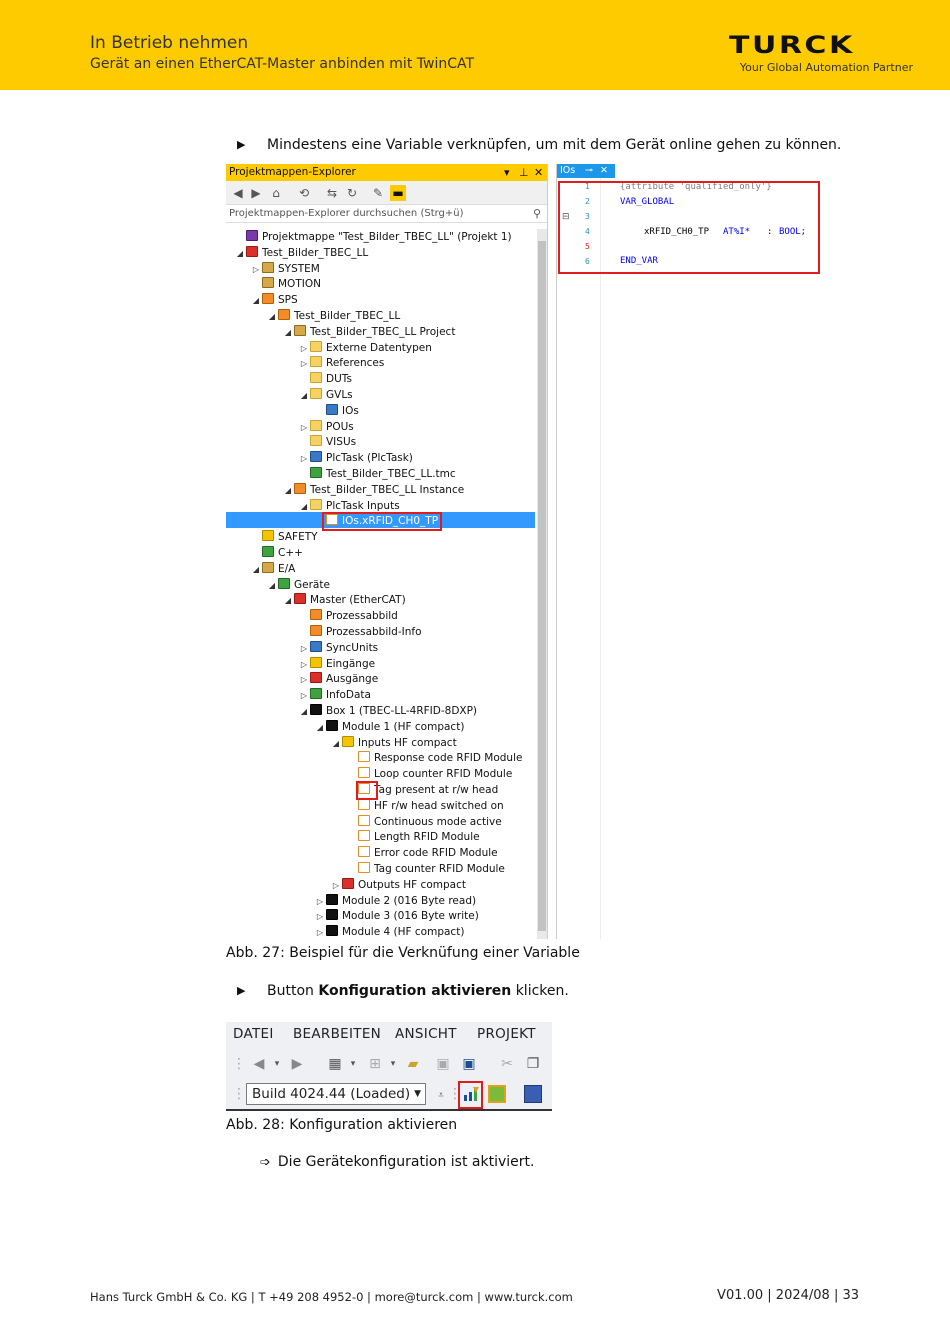 This screenshot has height=1343, width=950. Describe the element at coordinates (425, 869) in the screenshot. I see `tree-node: Tag counter RFID Module` at that location.